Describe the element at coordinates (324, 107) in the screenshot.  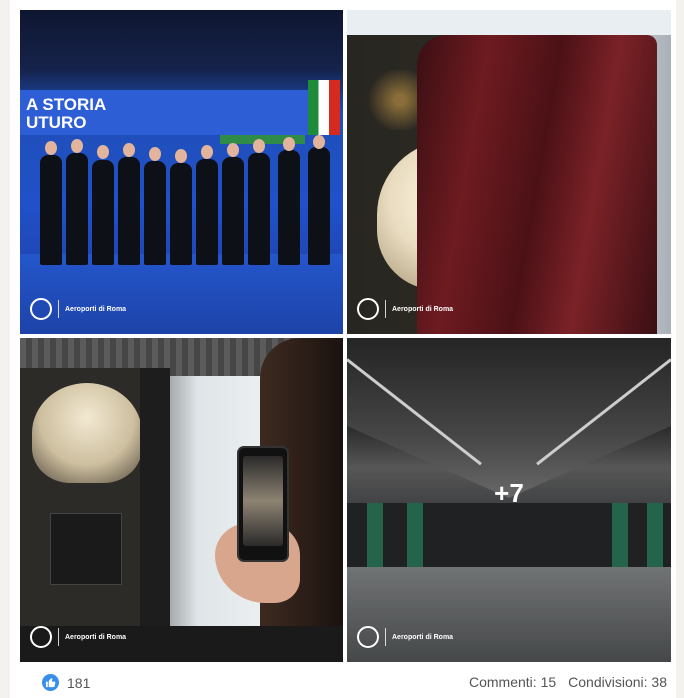
I see `italian-flag` at that location.